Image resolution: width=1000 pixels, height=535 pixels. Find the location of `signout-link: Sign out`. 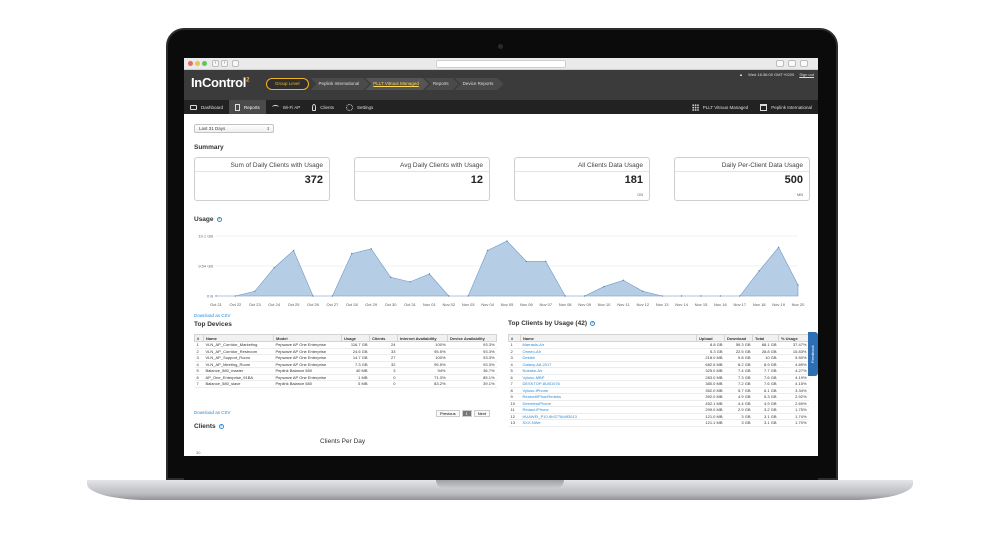

signout-link: Sign out is located at coordinates (806, 74).